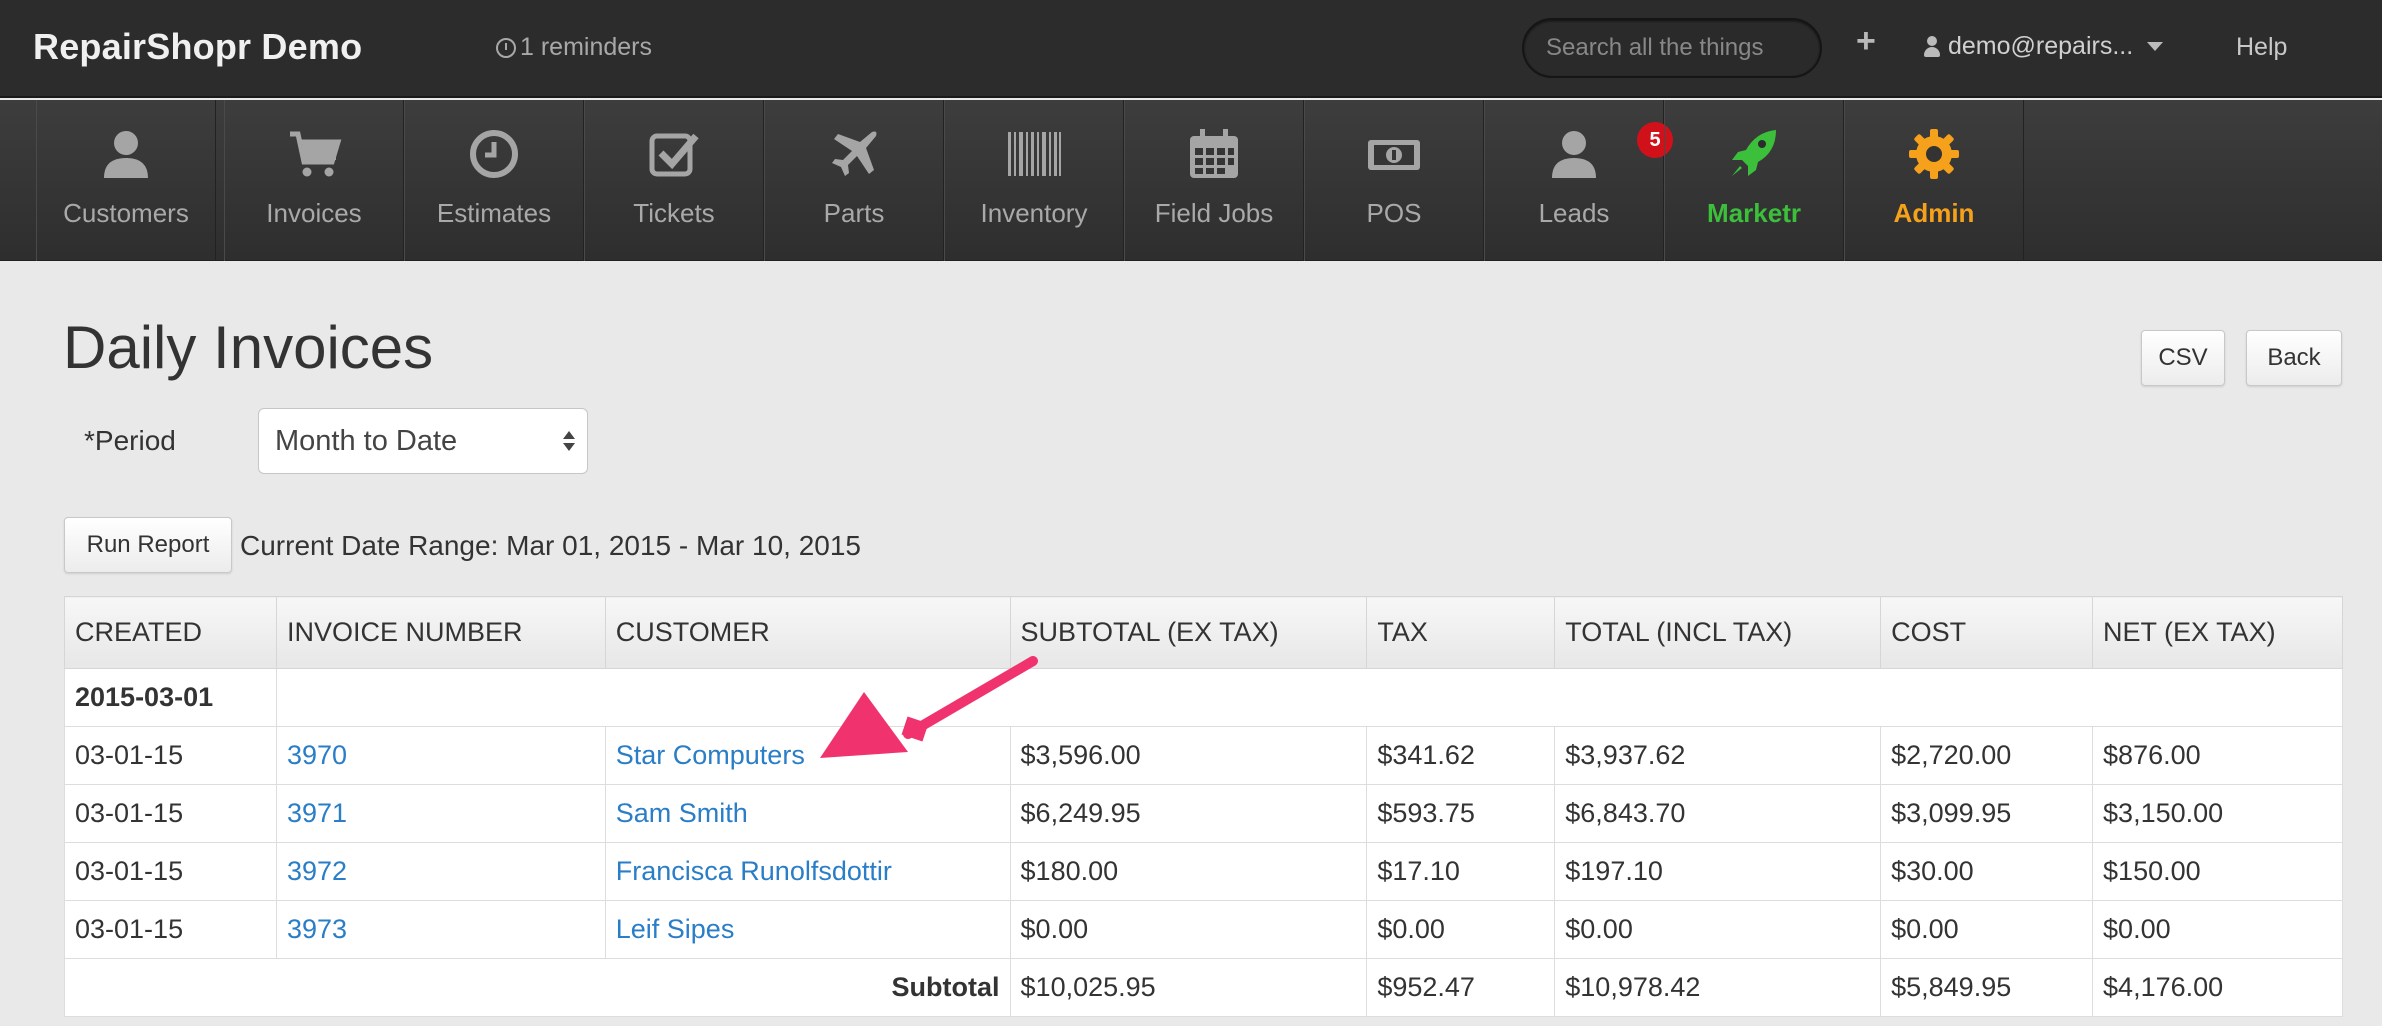 The image size is (2382, 1026). Describe the element at coordinates (440, 755) in the screenshot. I see `cell-invoice: 3970` at that location.